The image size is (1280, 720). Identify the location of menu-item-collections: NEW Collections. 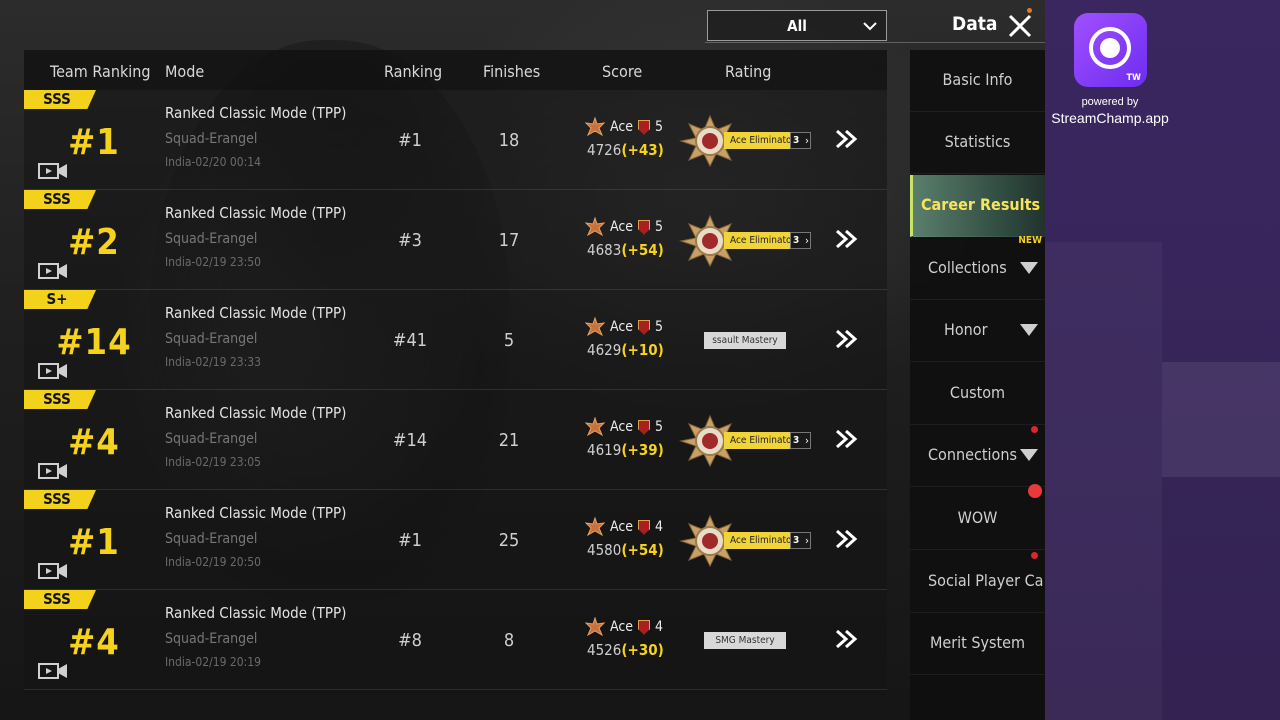
(977, 267).